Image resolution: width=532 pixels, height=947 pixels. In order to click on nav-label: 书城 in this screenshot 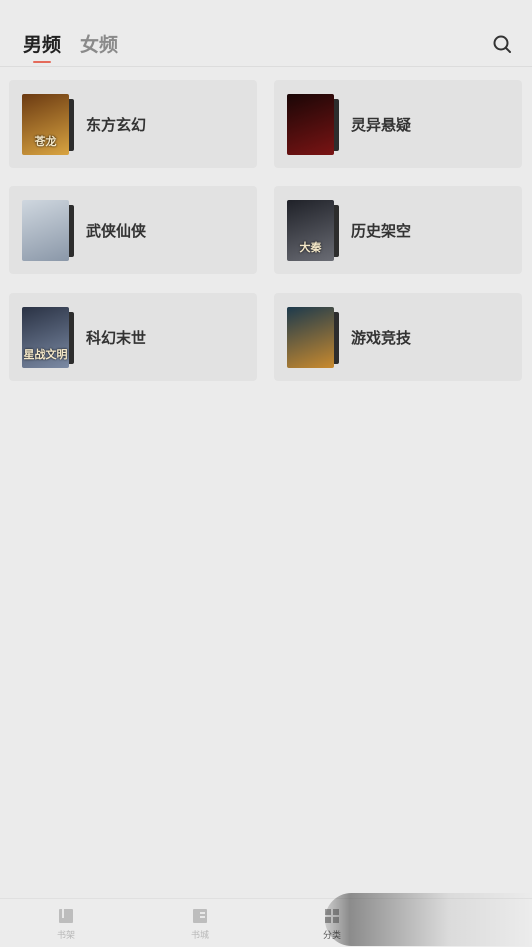, I will do `click(199, 936)`.